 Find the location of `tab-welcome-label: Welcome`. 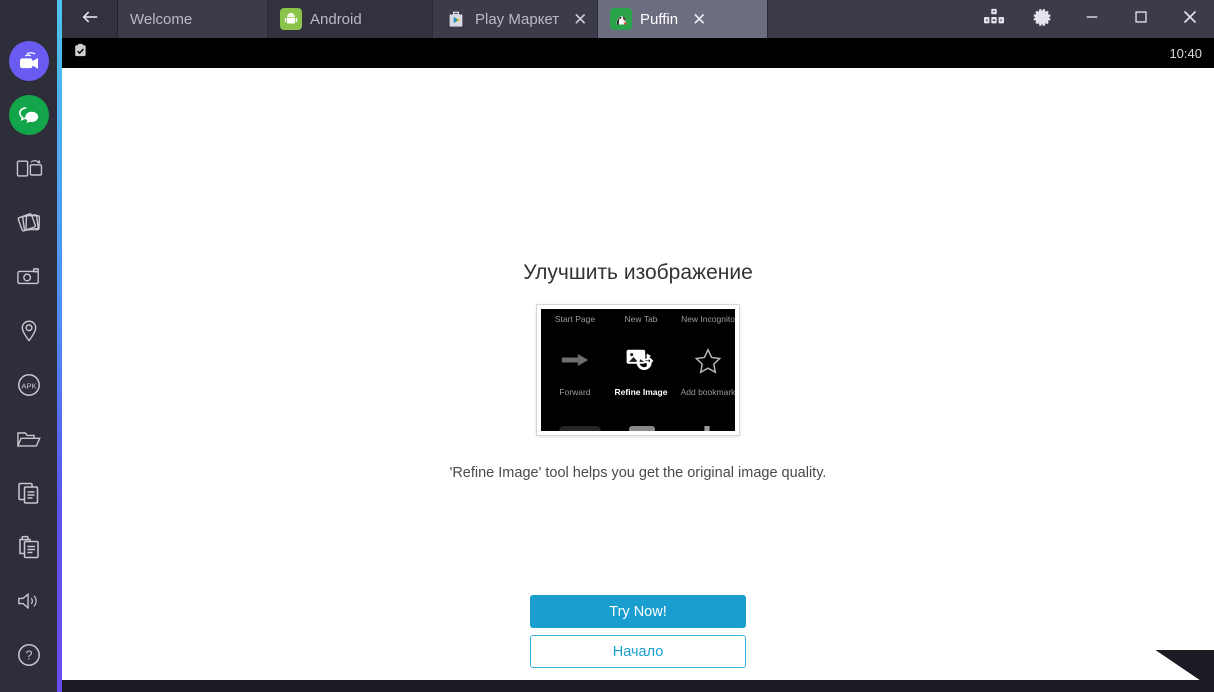

tab-welcome-label: Welcome is located at coordinates (161, 19).